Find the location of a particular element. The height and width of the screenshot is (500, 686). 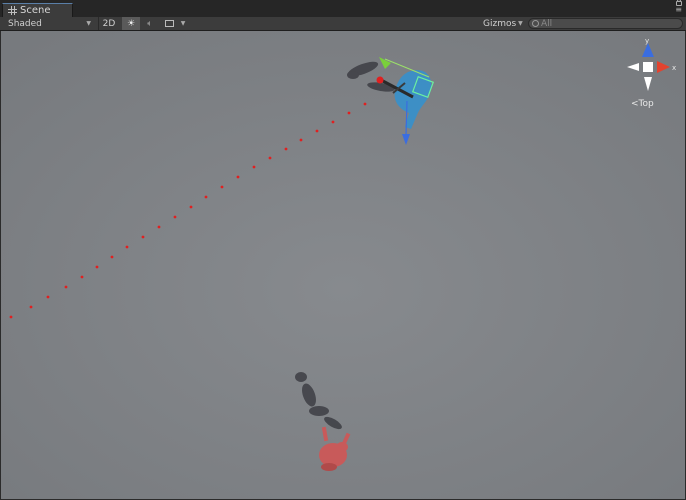

projection-label: <Top is located at coordinates (642, 104).